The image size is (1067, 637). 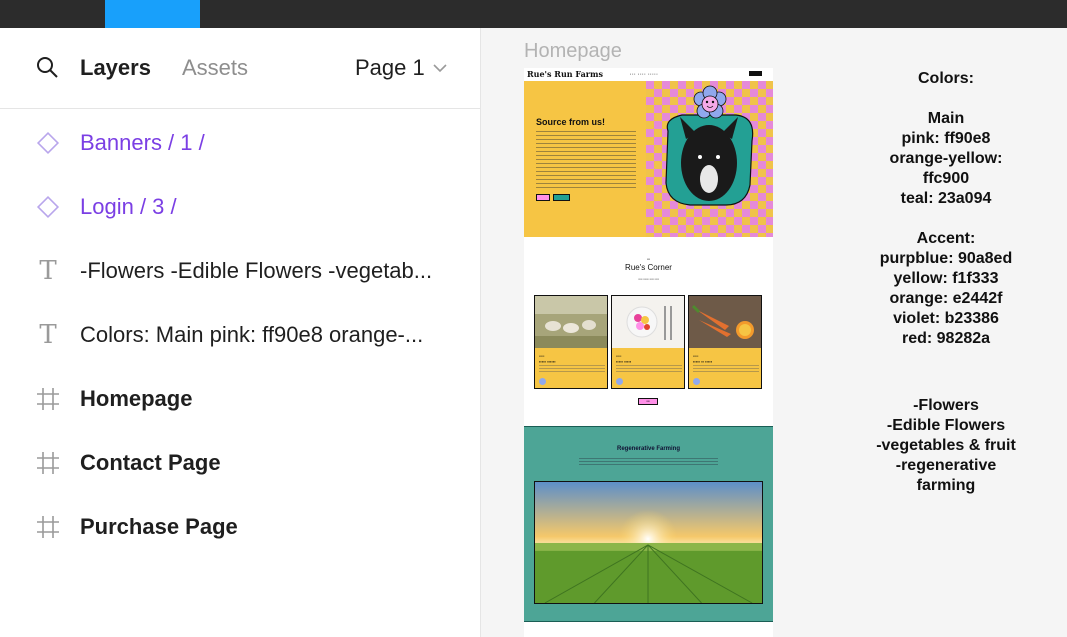 I want to click on colors-note-line: Main, so click(x=946, y=118).